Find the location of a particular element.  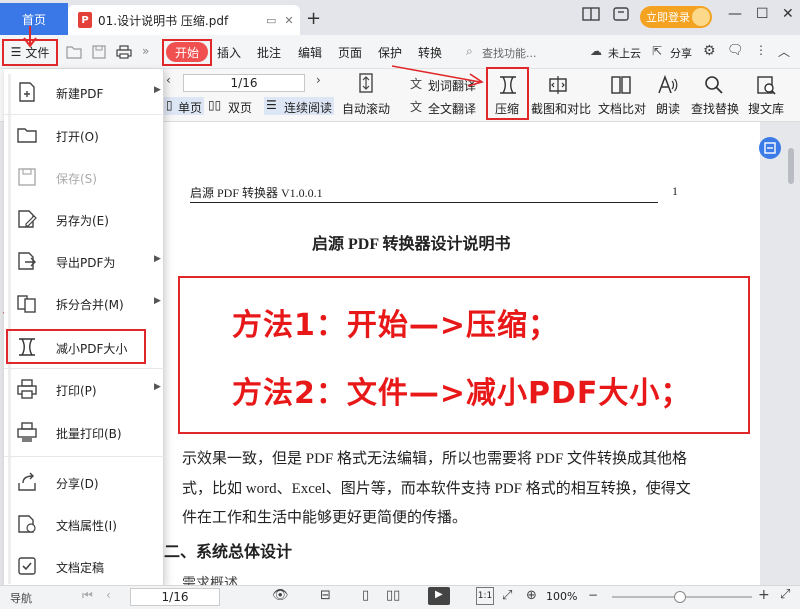

zoom-in-icon: + is located at coordinates (764, 595).